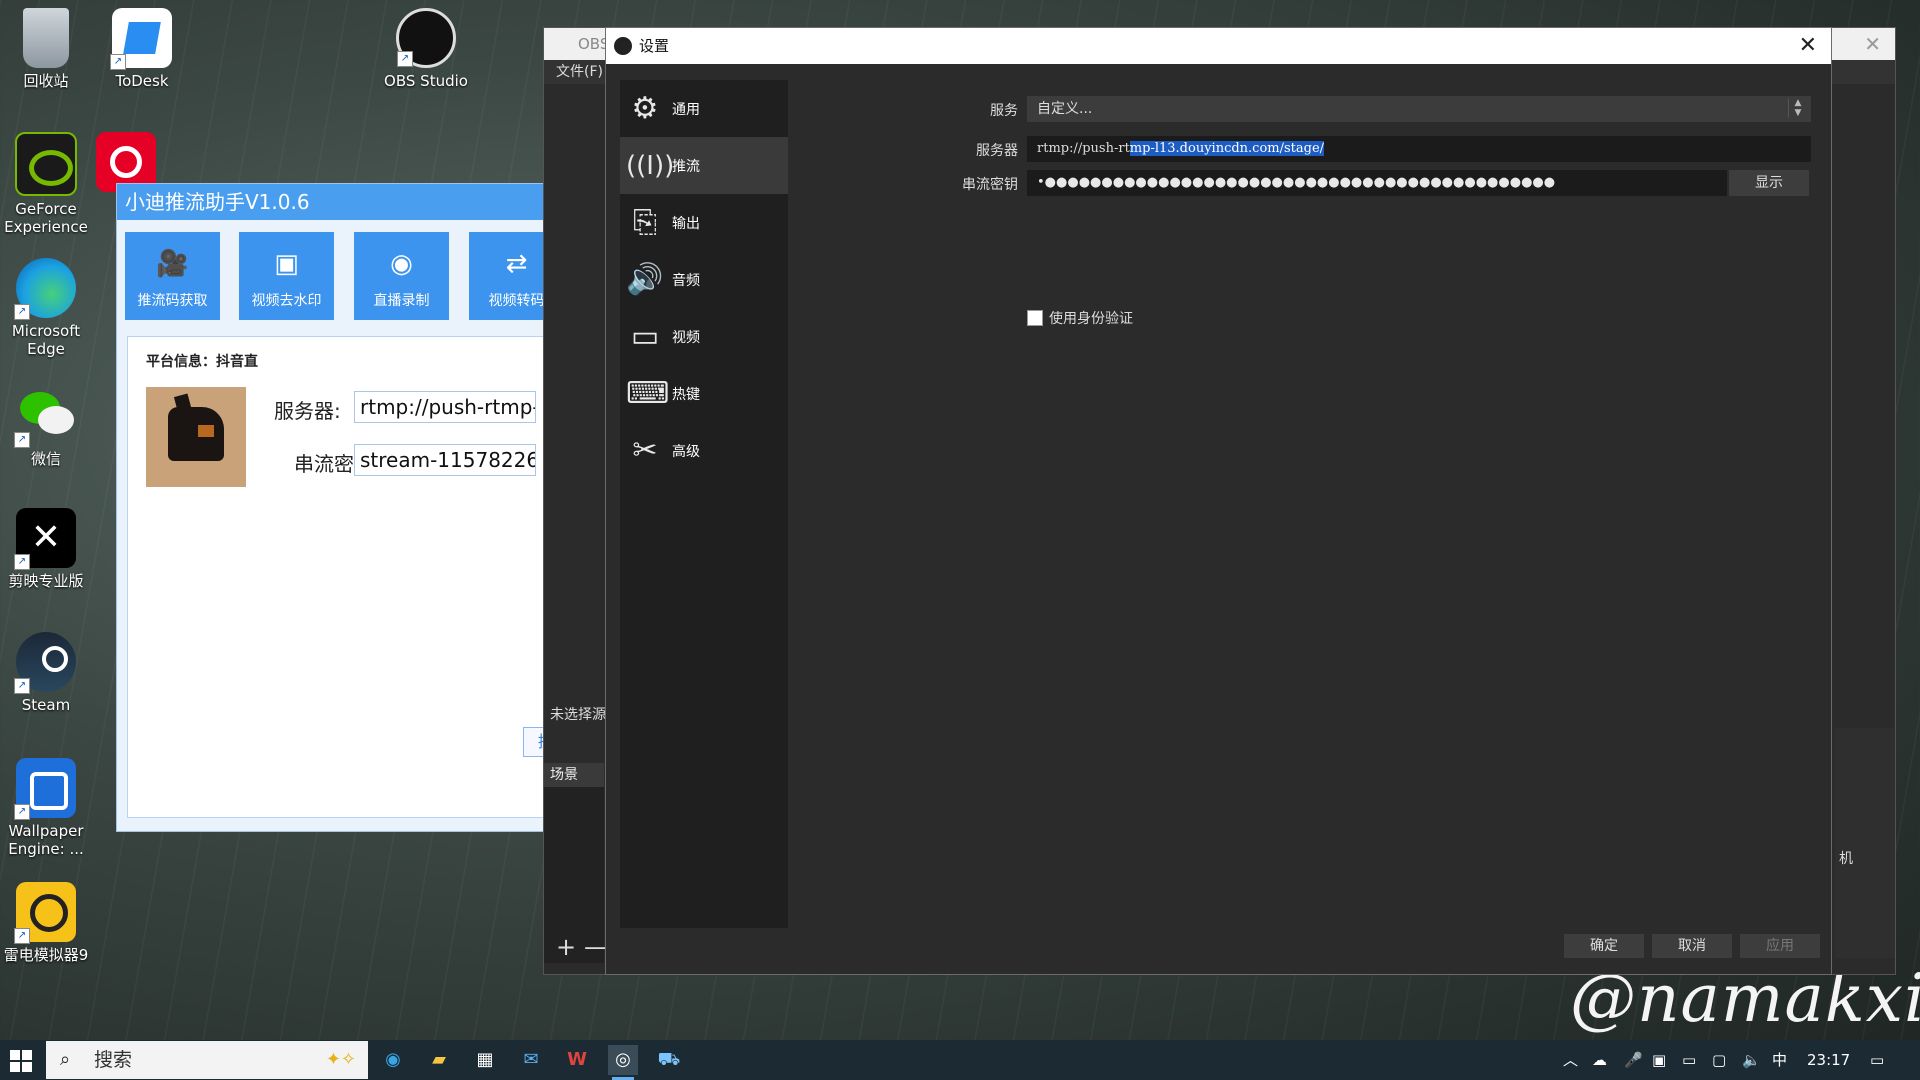  I want to click on server-label: 服务器:, so click(307, 411).